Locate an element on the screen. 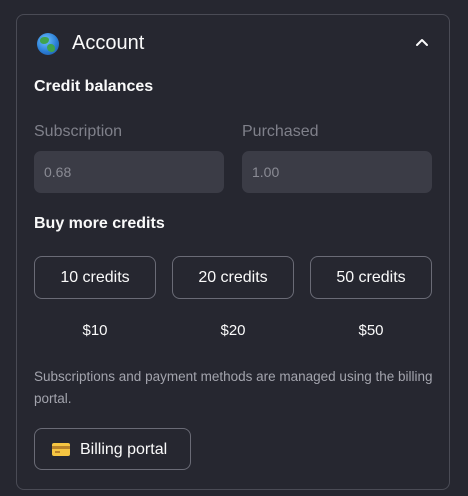 The height and width of the screenshot is (496, 468). credit-card-icon is located at coordinates (61, 449).